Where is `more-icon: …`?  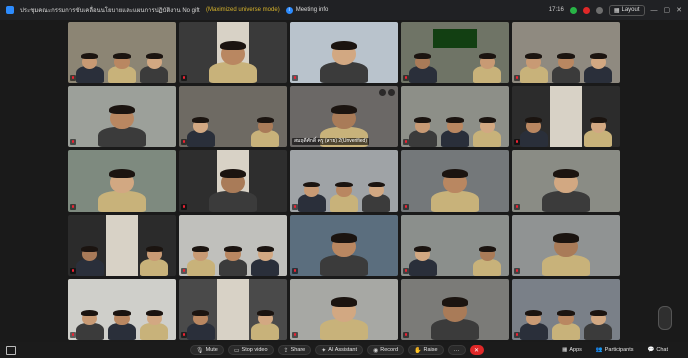 more-icon: … is located at coordinates (456, 350).